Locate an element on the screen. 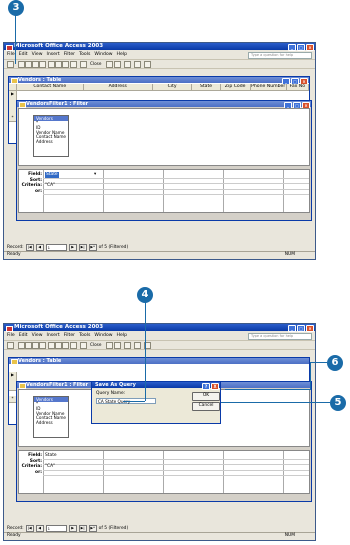 The image size is (350, 545). cancel-button: Cancel is located at coordinates (206, 406).